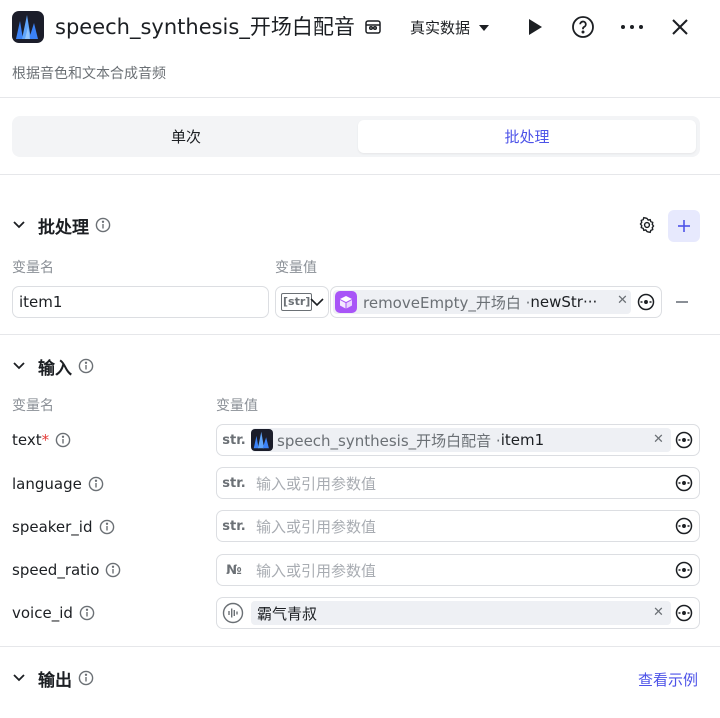 The width and height of the screenshot is (720, 718). I want to click on settings-button, so click(647, 225).